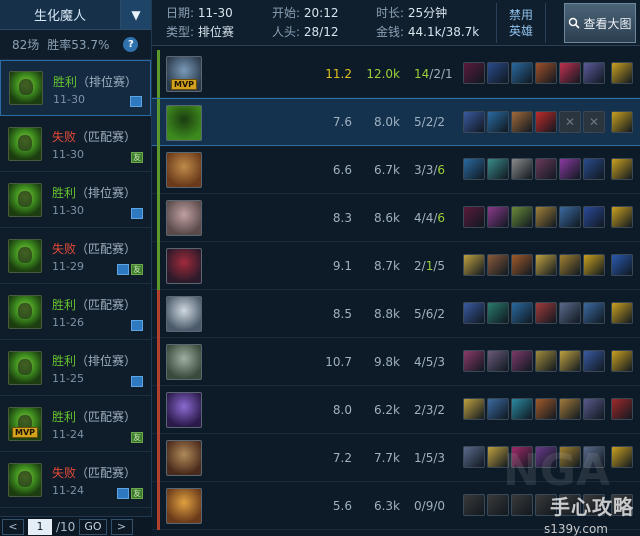 This screenshot has height=536, width=640. Describe the element at coordinates (600, 23) in the screenshot. I see `view-map-button: 查看大图` at that location.